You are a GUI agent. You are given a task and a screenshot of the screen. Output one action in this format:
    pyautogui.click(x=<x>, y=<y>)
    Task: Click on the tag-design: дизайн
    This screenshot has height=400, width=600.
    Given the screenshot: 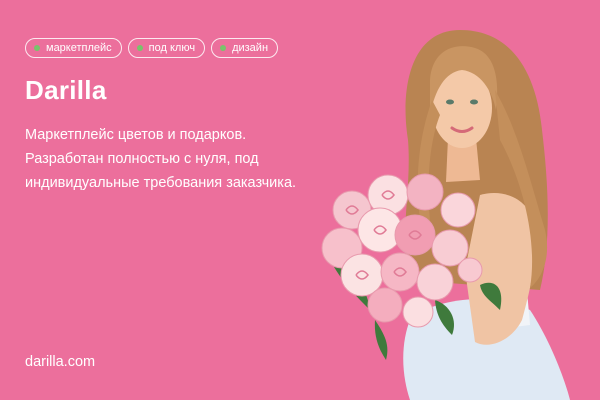 What is the action you would take?
    pyautogui.click(x=245, y=48)
    